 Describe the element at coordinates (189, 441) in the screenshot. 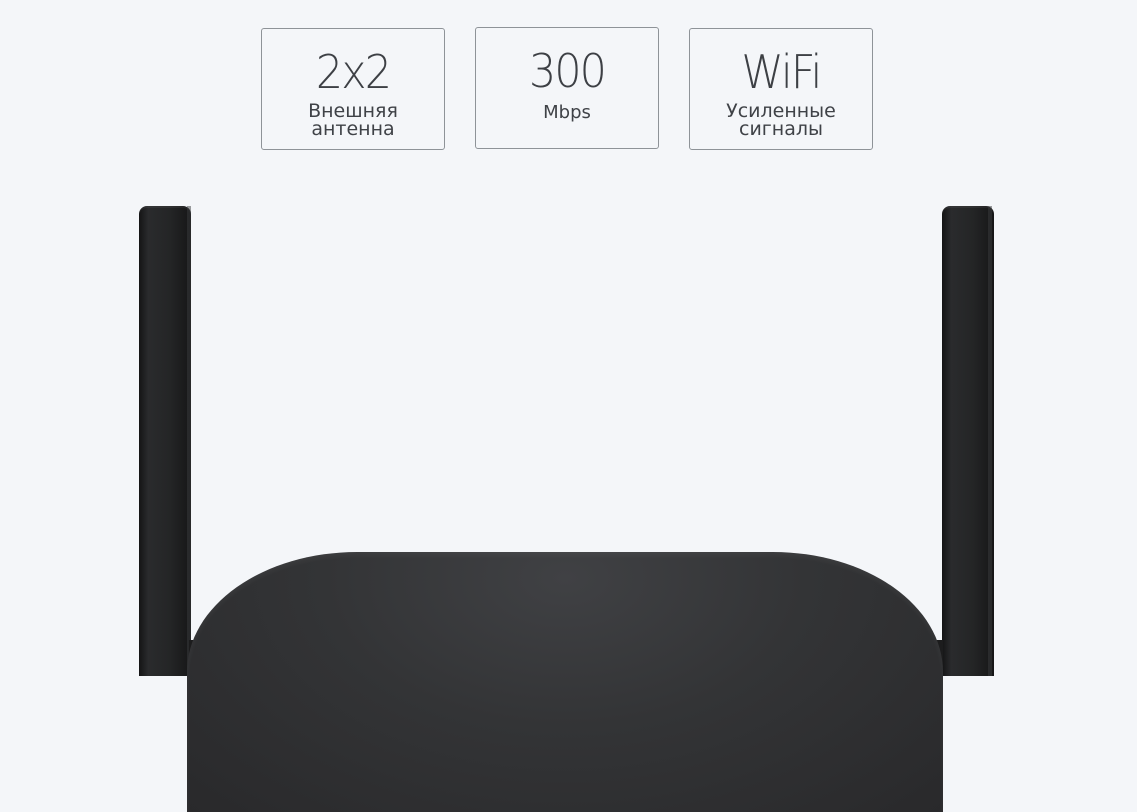

I see `left-antenna-edge` at that location.